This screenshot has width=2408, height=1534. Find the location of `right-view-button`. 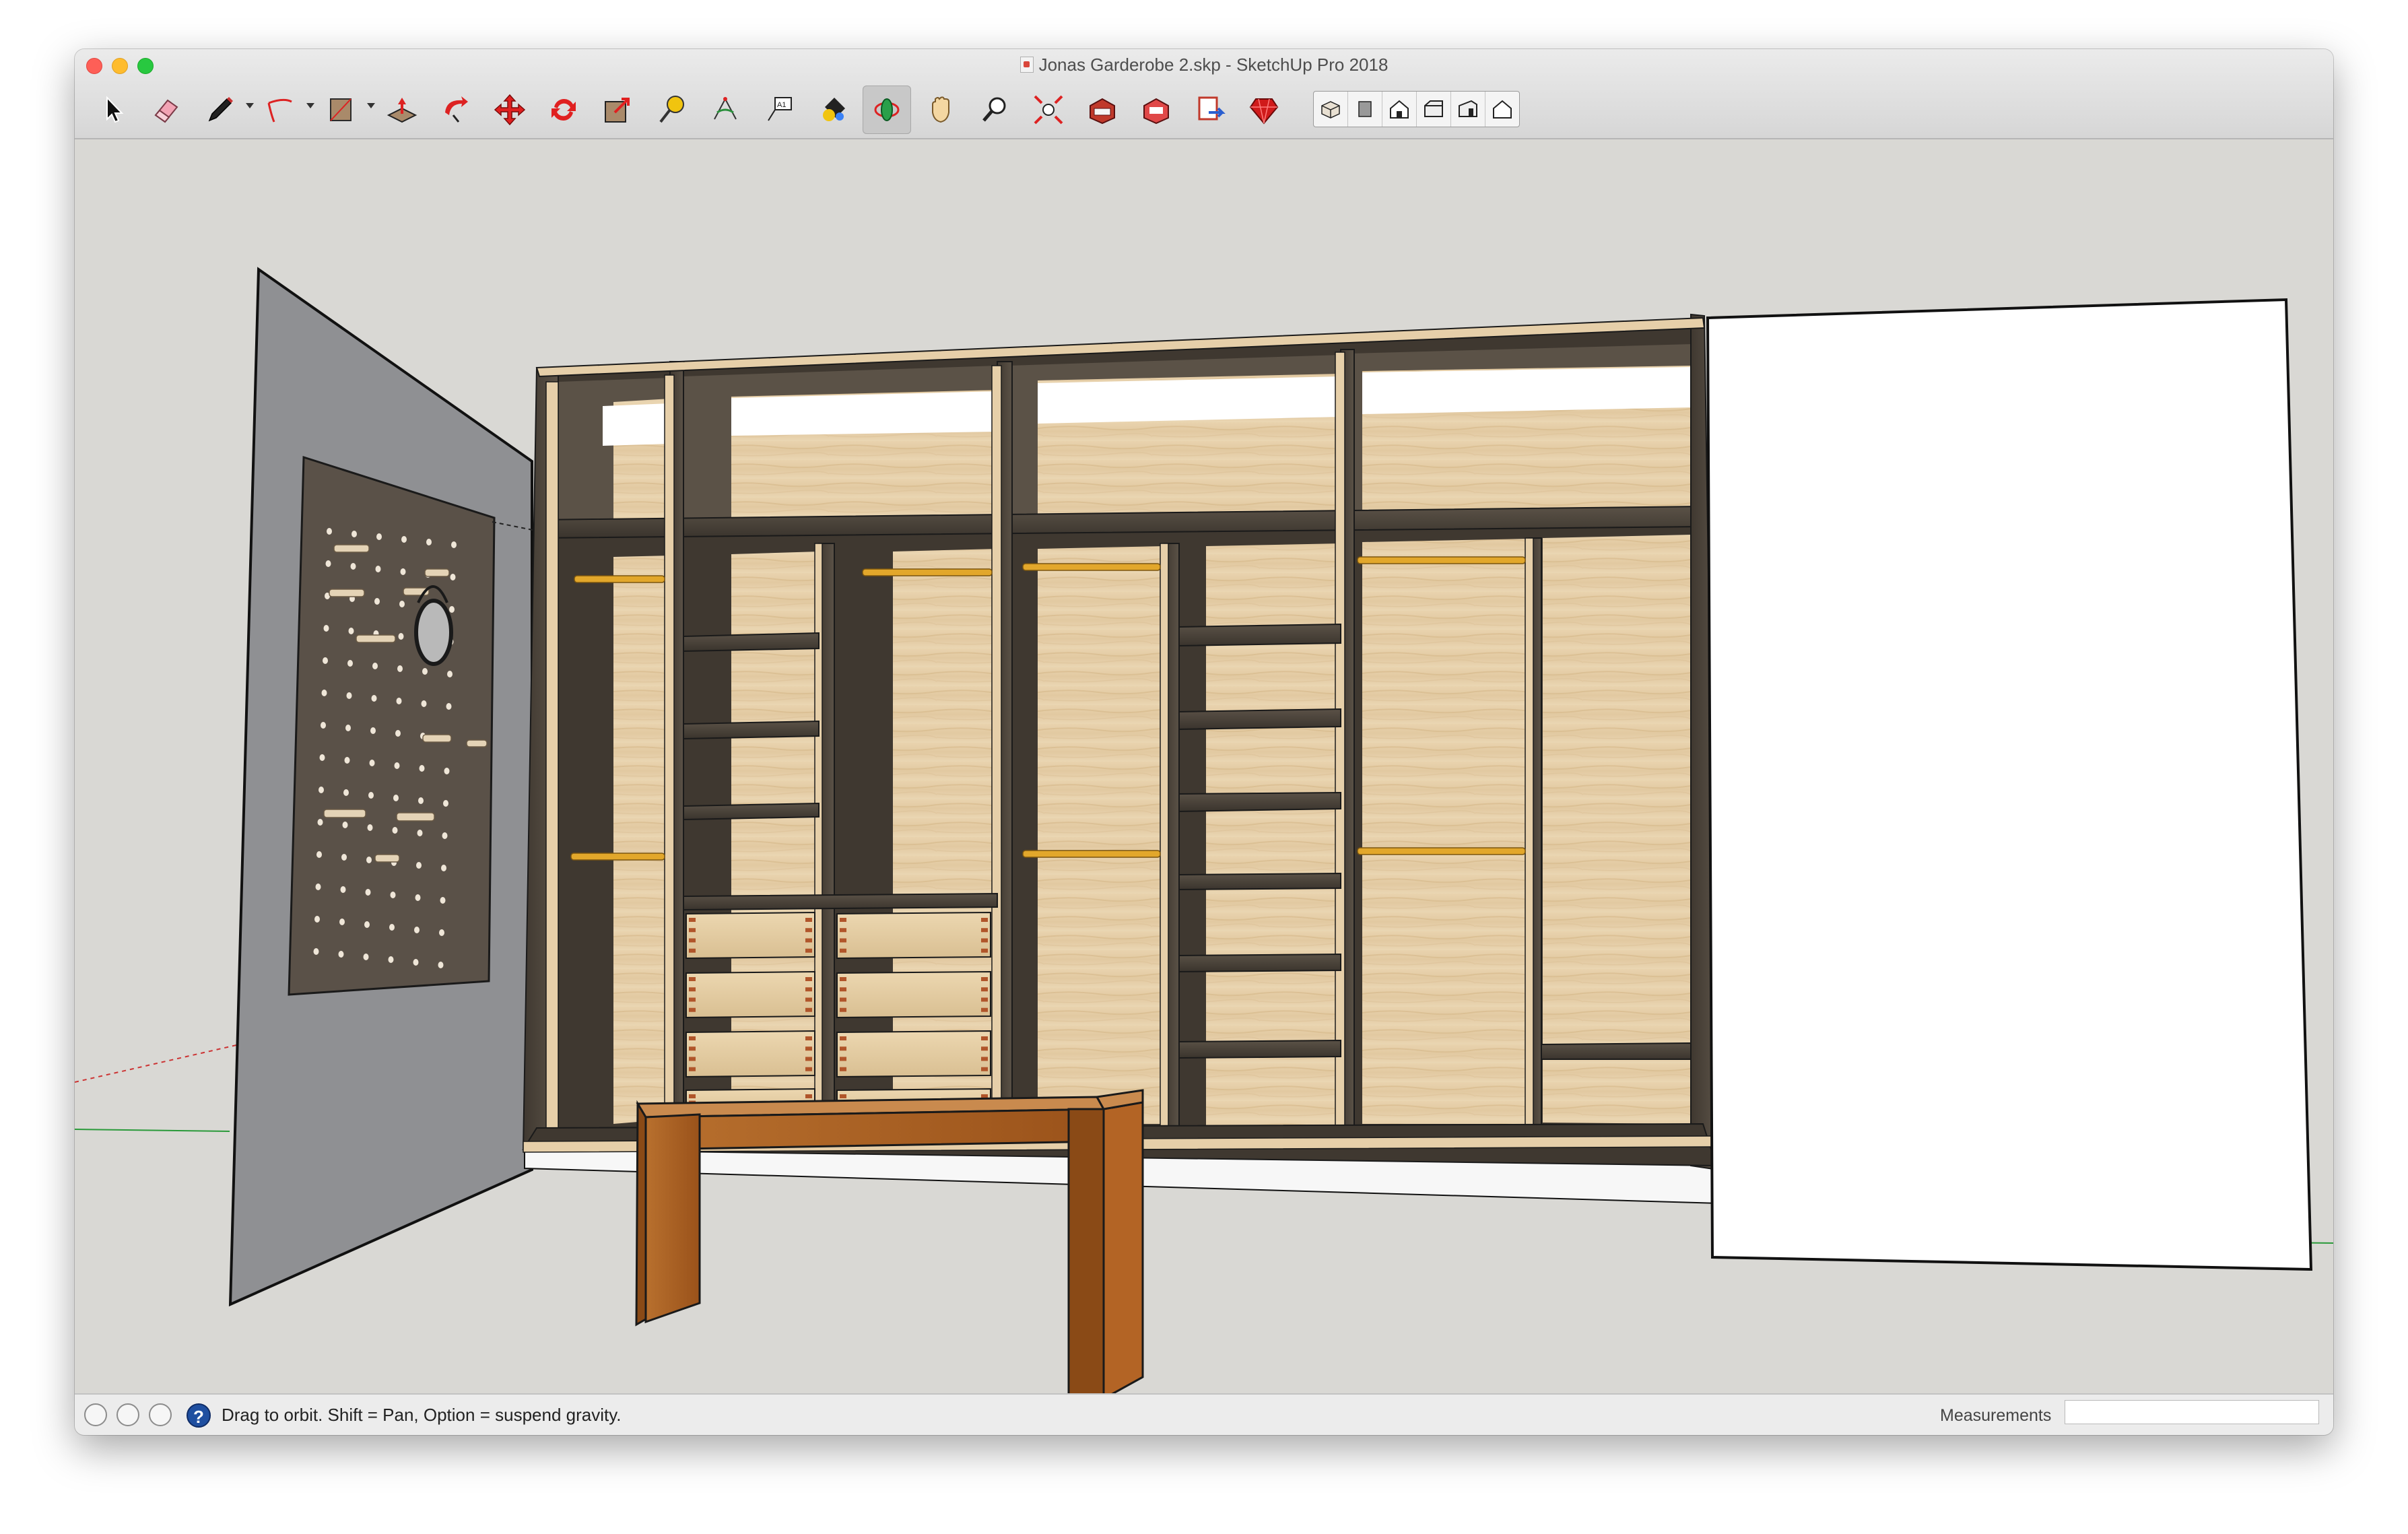

right-view-button is located at coordinates (1434, 109).